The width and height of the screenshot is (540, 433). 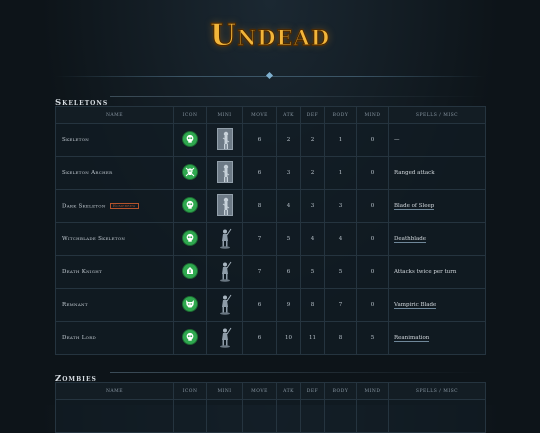 I want to click on spell-link: Vampiric Blade, so click(x=415, y=305).